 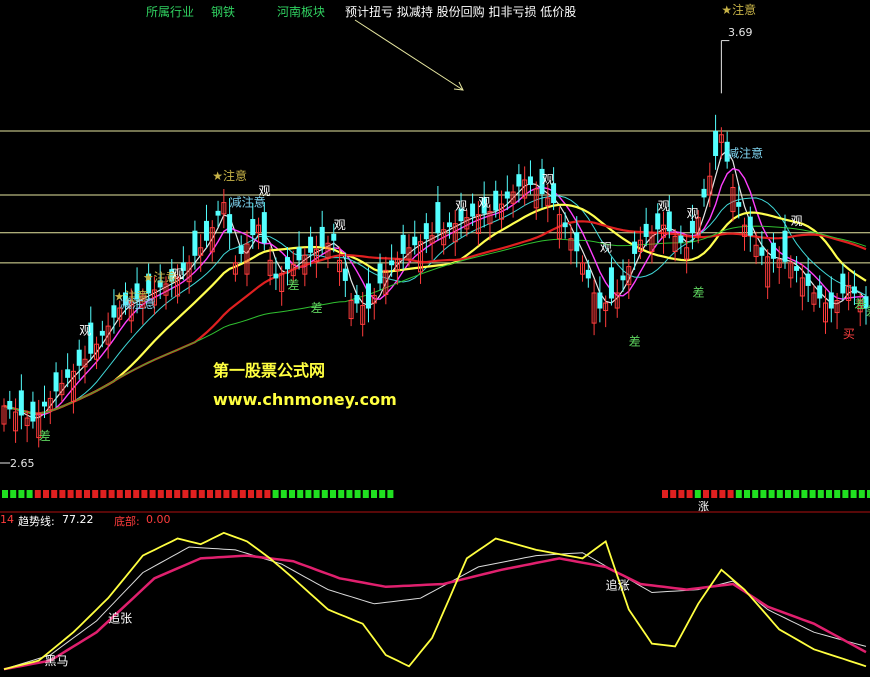 I want to click on industry-label: 所属行业, so click(x=170, y=11).